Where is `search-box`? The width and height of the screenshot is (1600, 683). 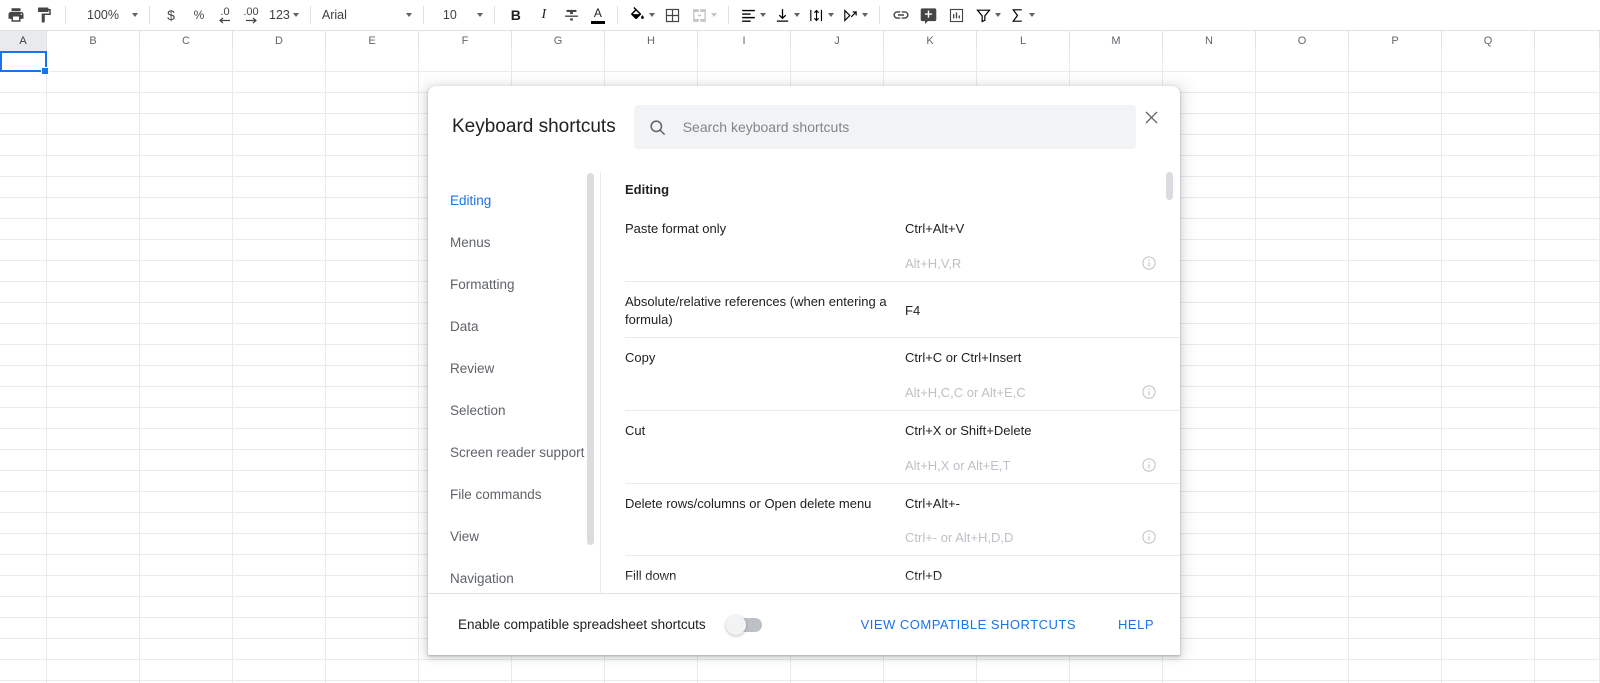 search-box is located at coordinates (884, 127).